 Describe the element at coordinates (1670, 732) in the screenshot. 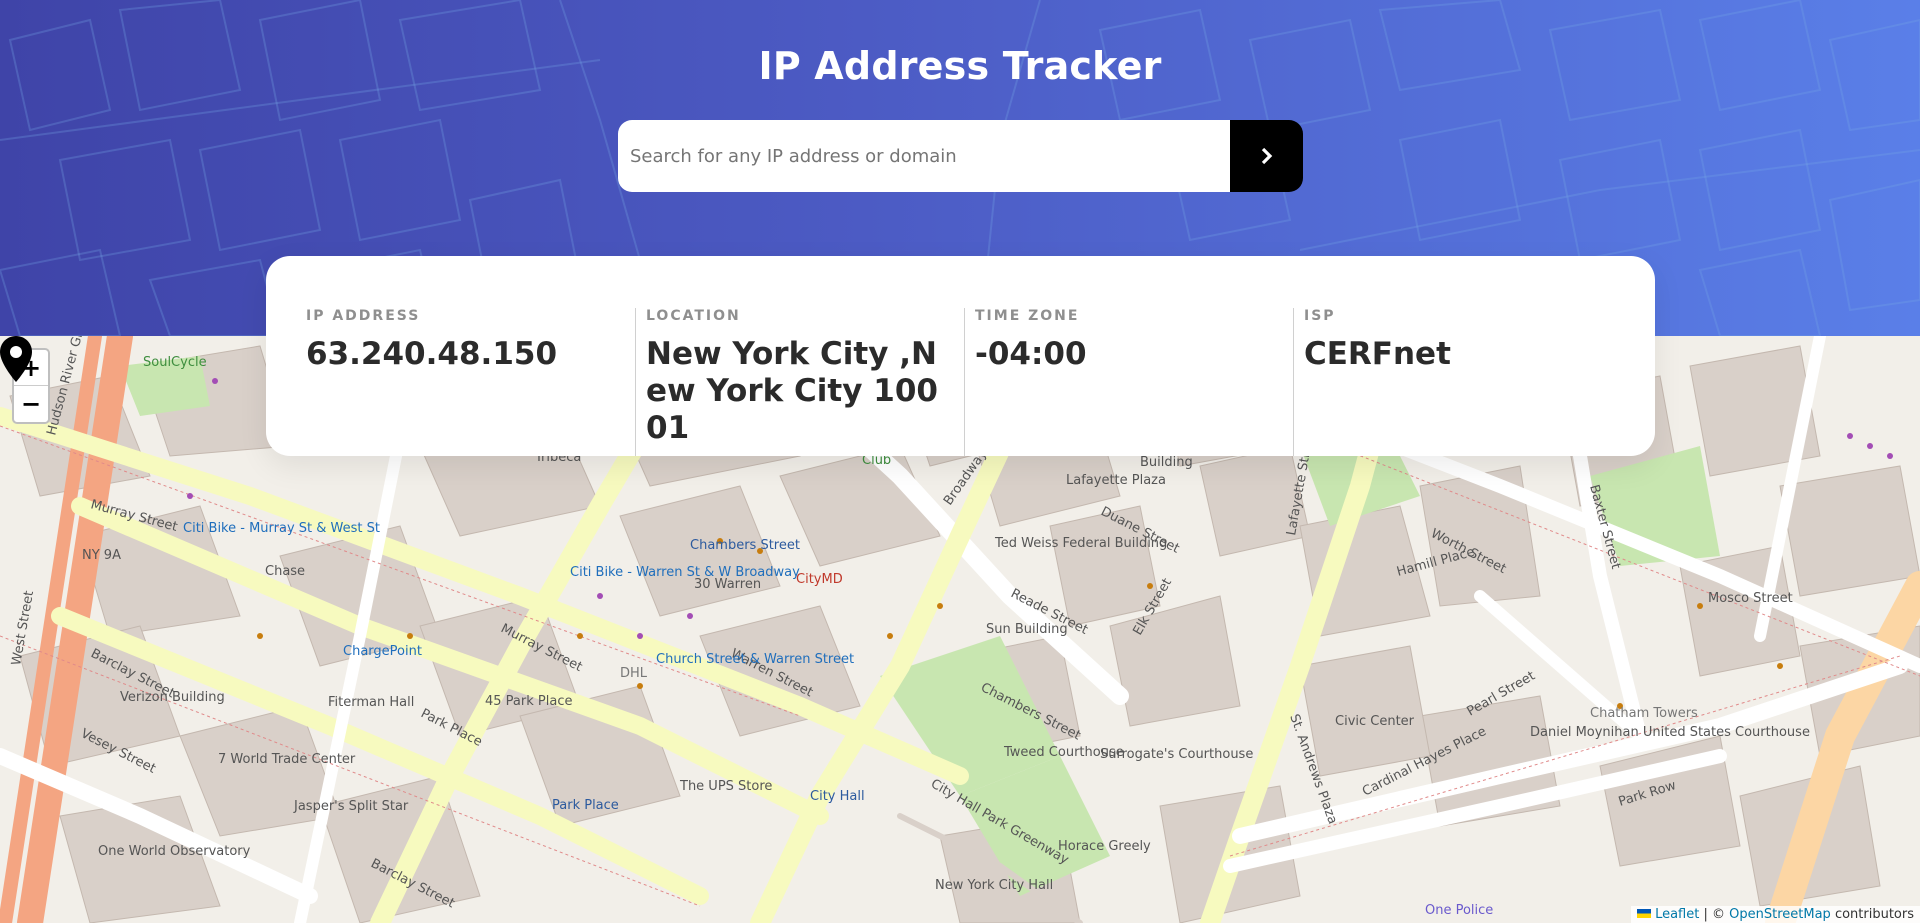

I see `map-label-daniel-moynihan: Daniel Moynihan United States Courthouse` at that location.